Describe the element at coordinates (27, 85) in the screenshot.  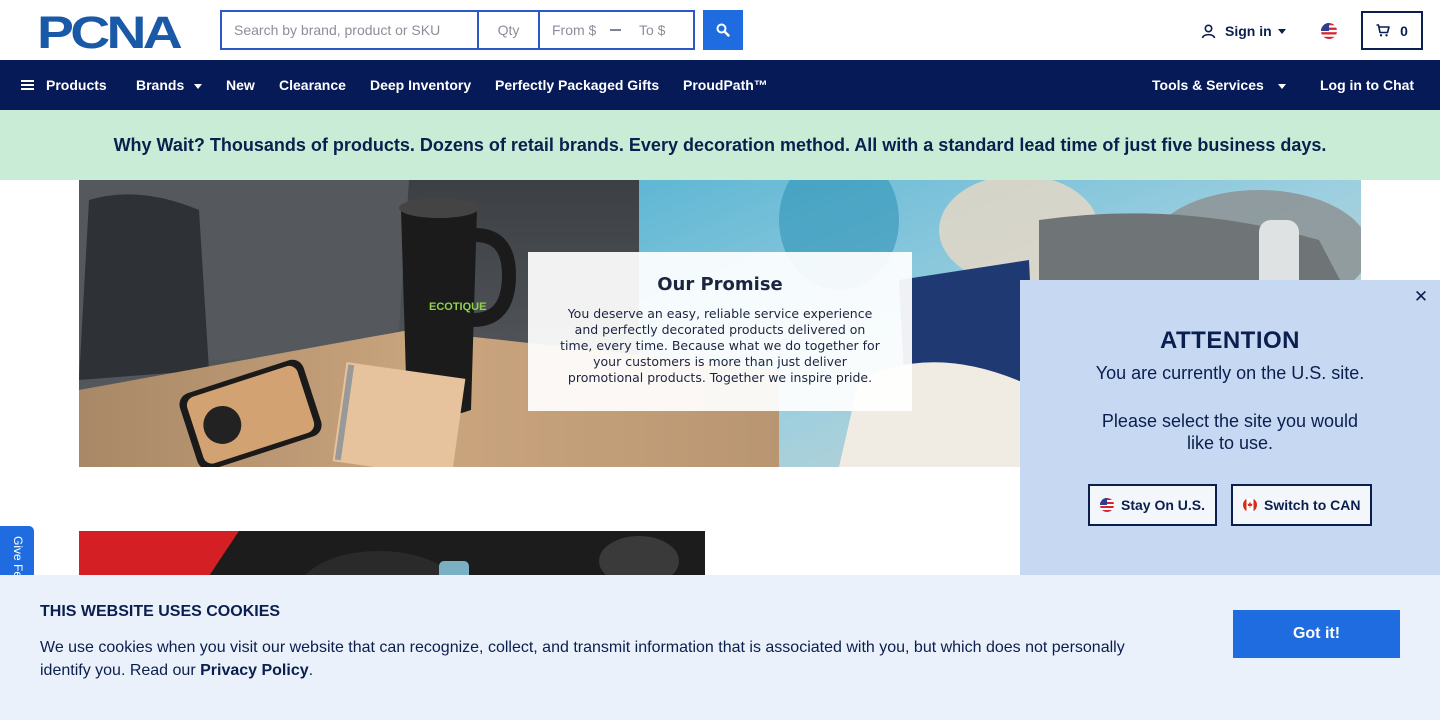
I see `hamburger-icon` at that location.